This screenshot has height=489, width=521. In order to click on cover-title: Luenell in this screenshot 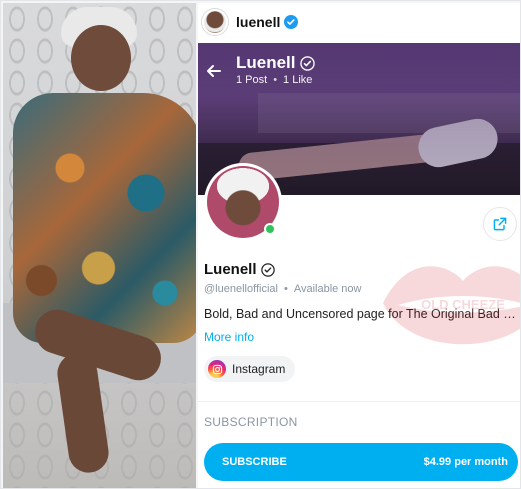, I will do `click(275, 63)`.